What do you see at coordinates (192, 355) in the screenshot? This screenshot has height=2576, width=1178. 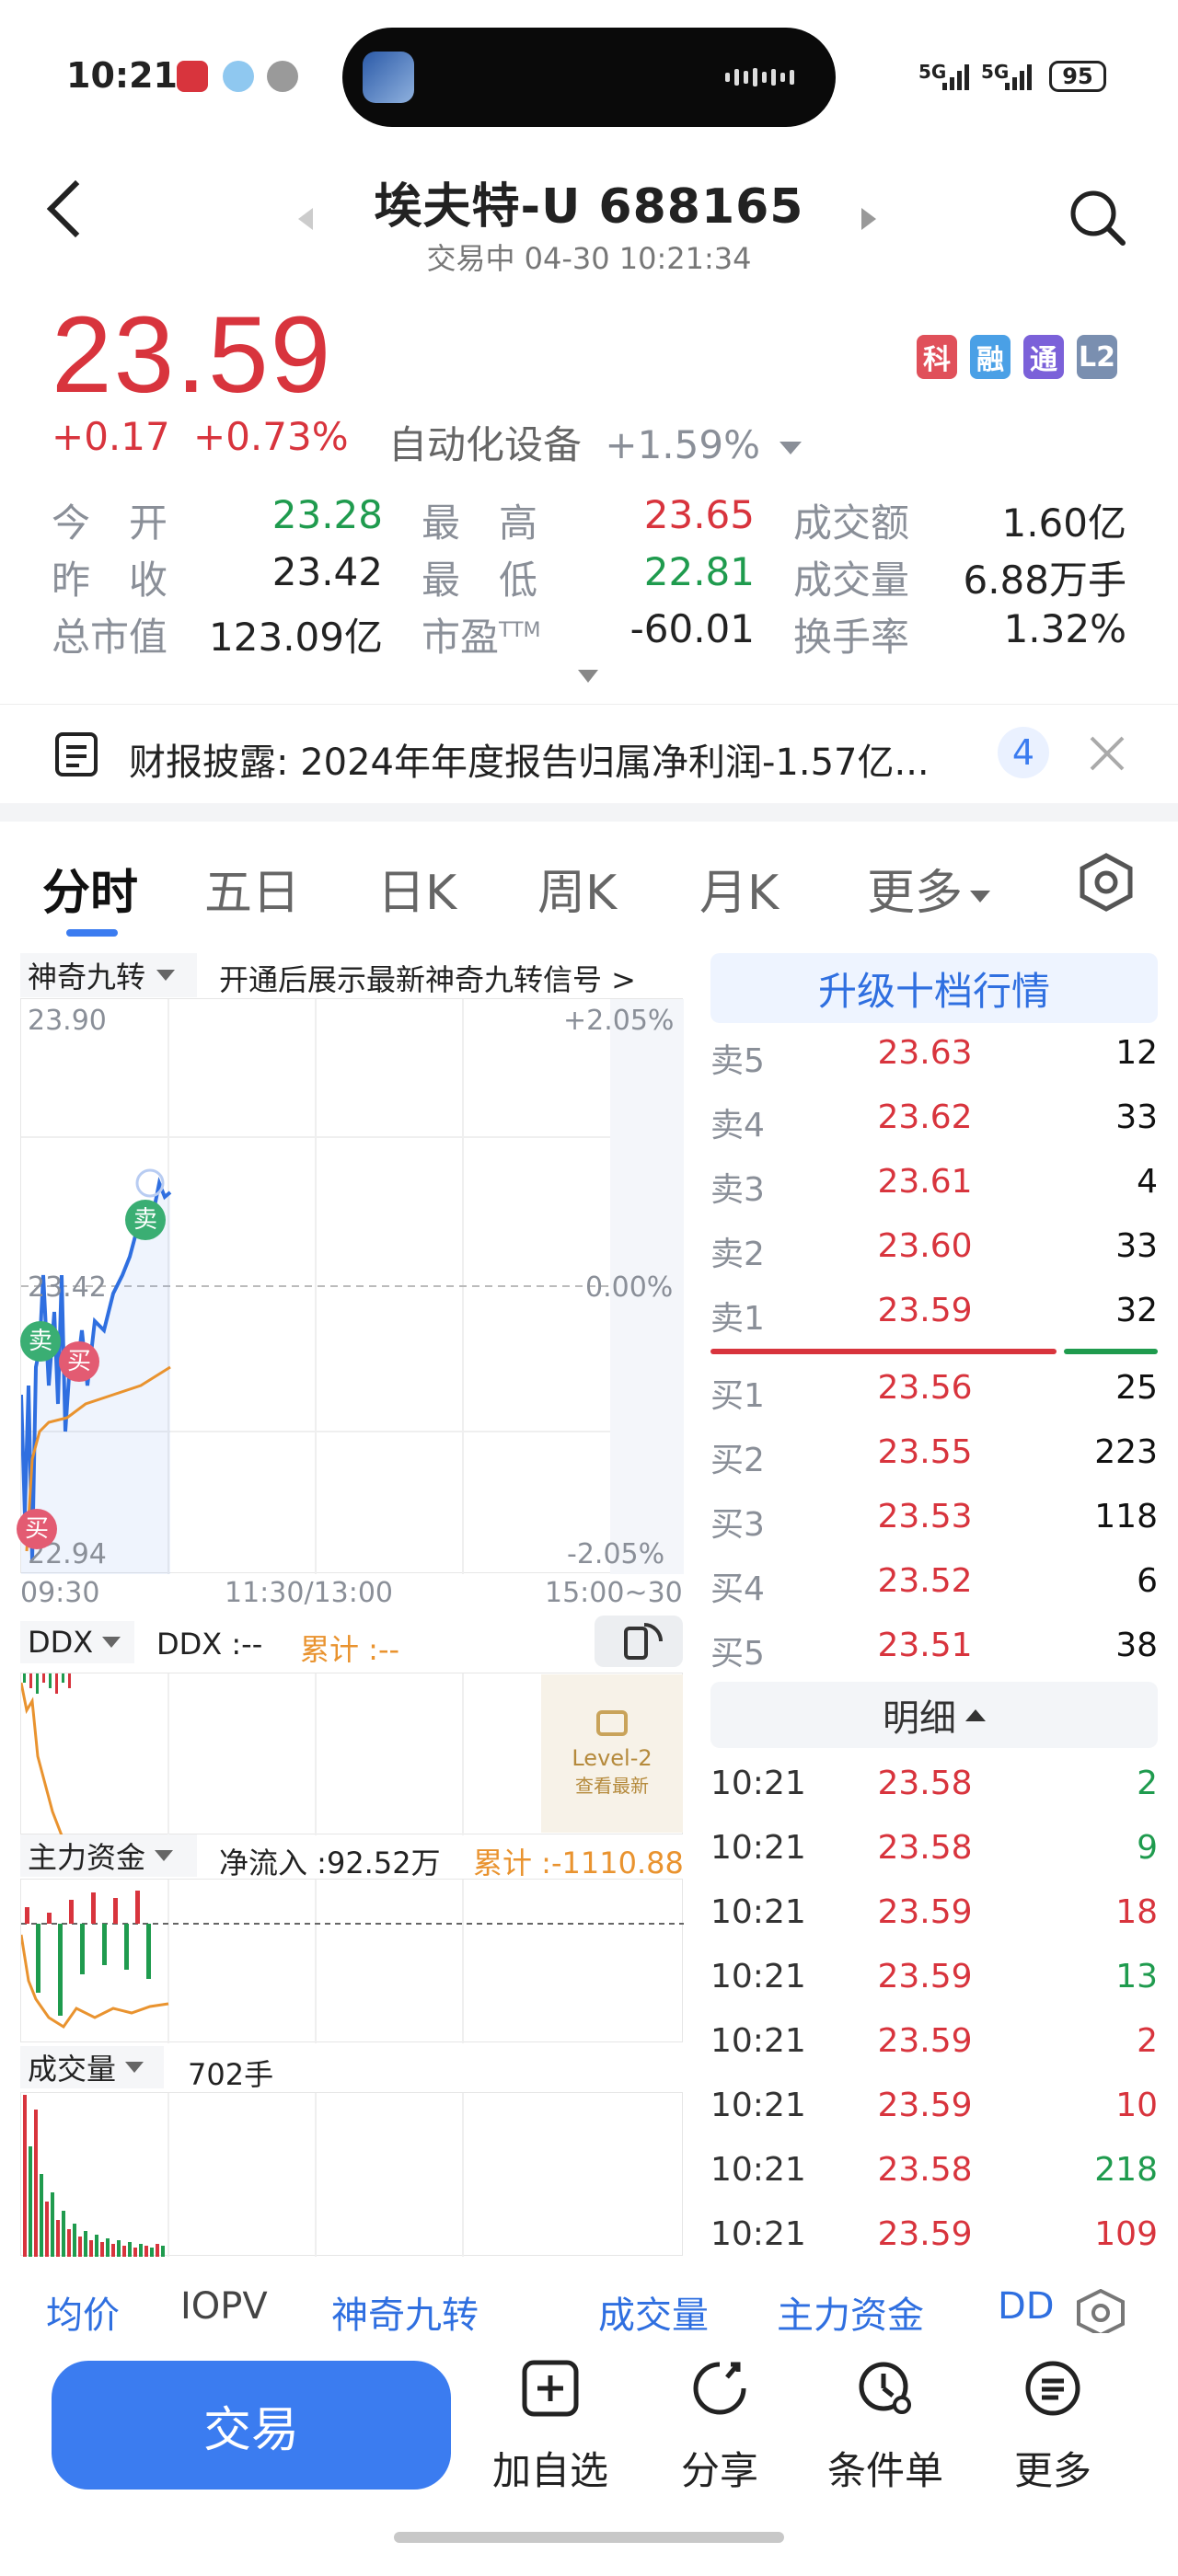 I see `last-price: 23.59` at bounding box center [192, 355].